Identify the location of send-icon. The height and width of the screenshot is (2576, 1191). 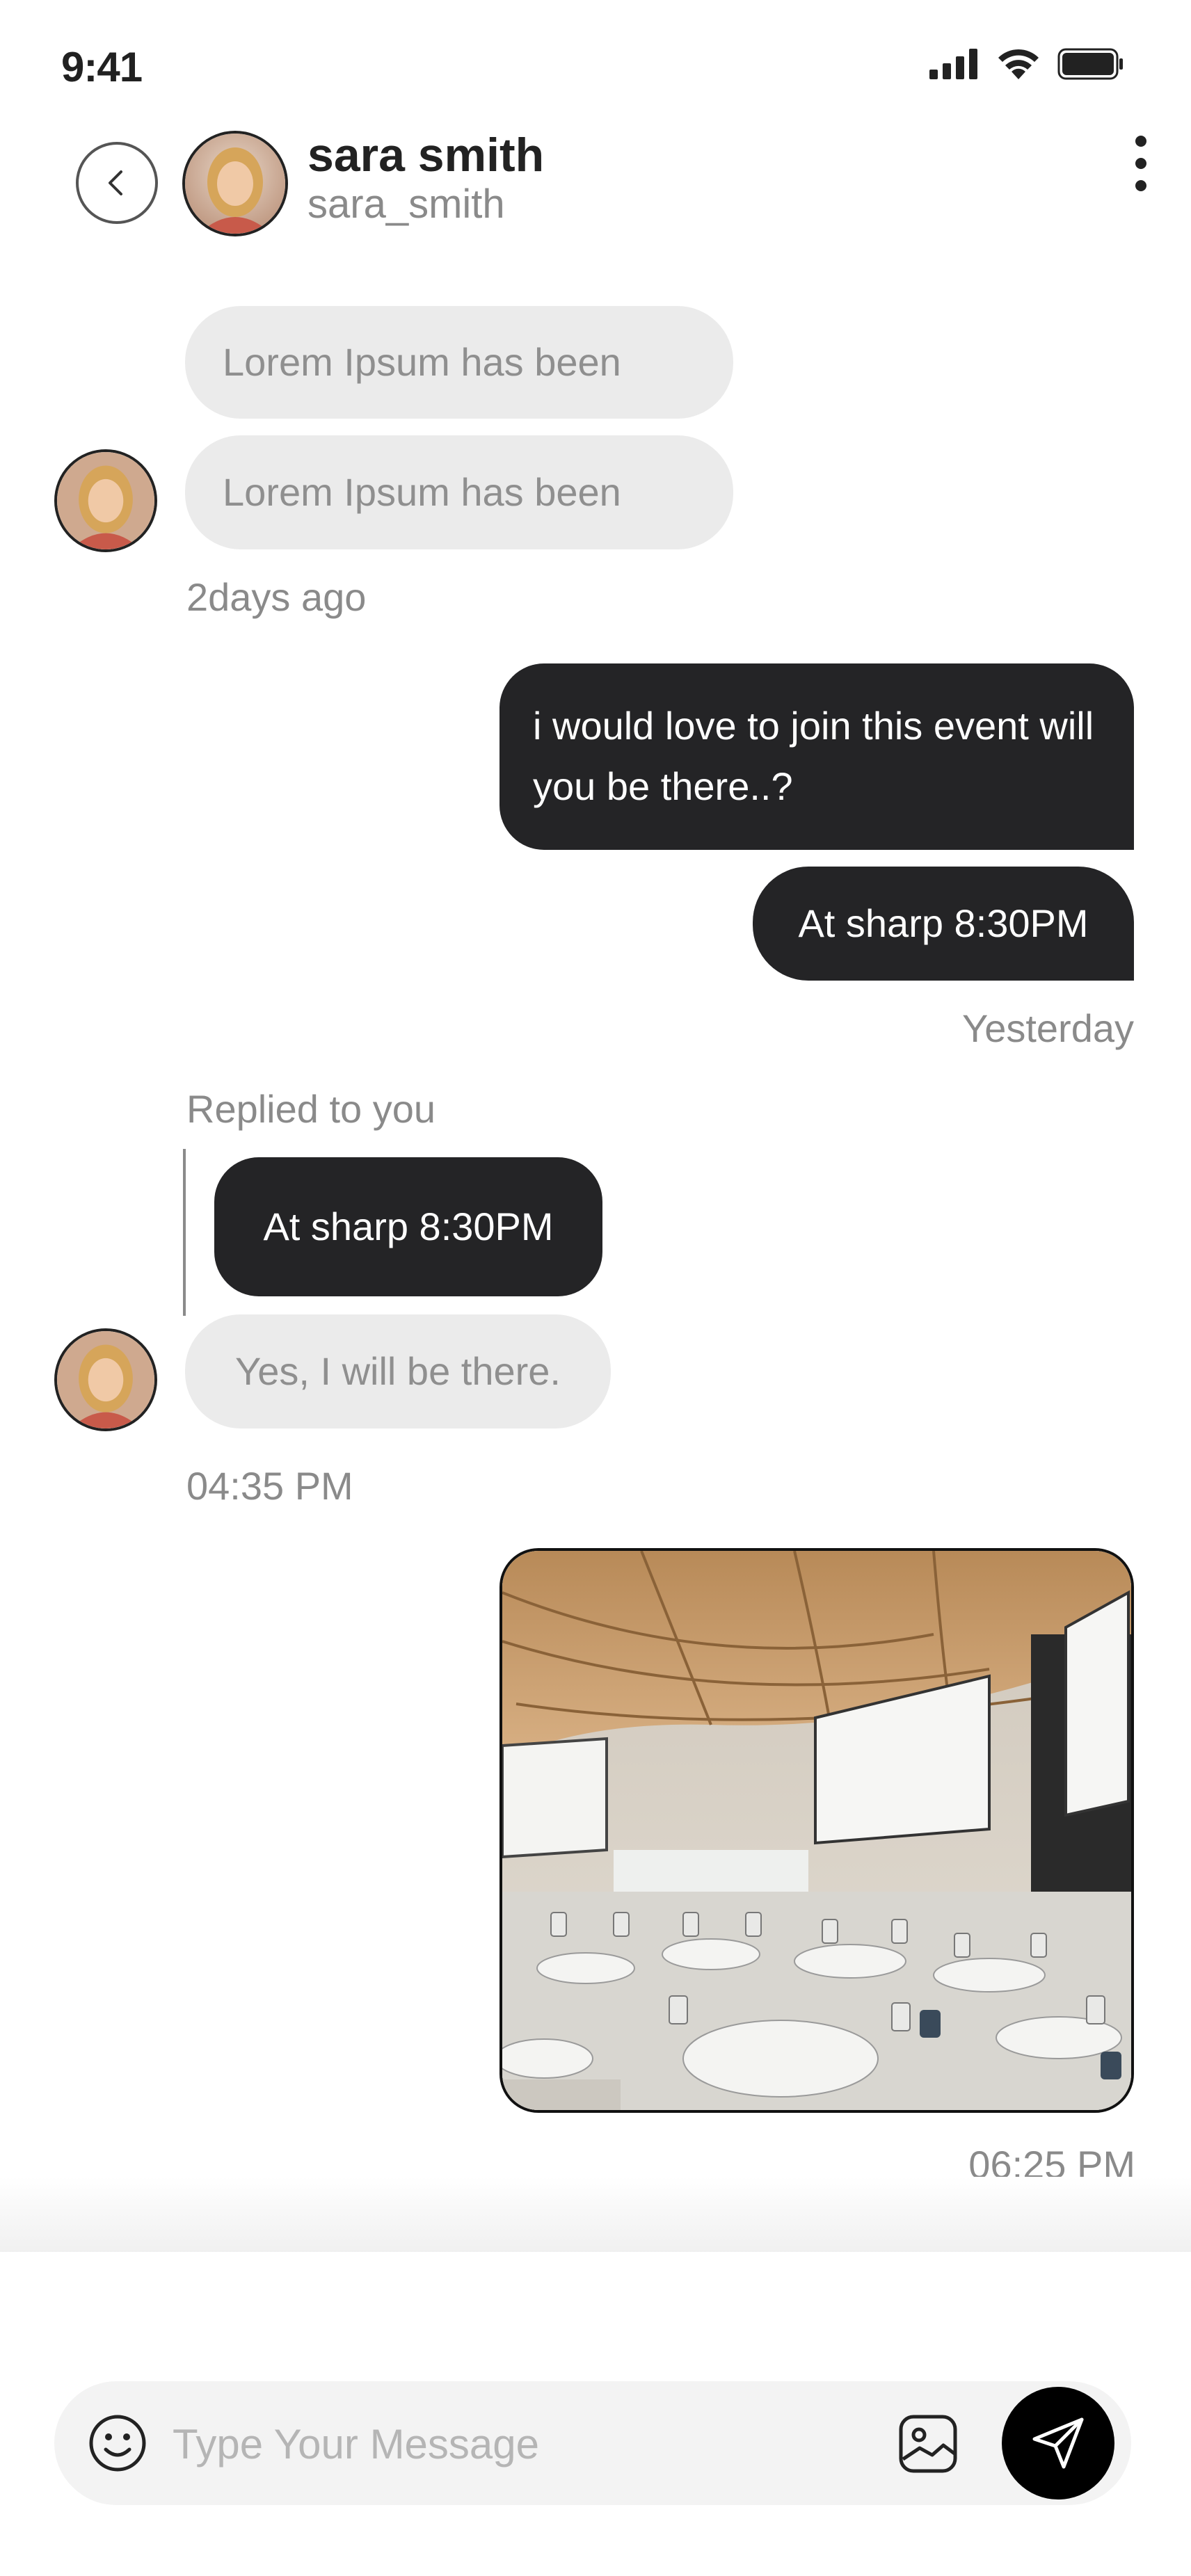
(1058, 2443).